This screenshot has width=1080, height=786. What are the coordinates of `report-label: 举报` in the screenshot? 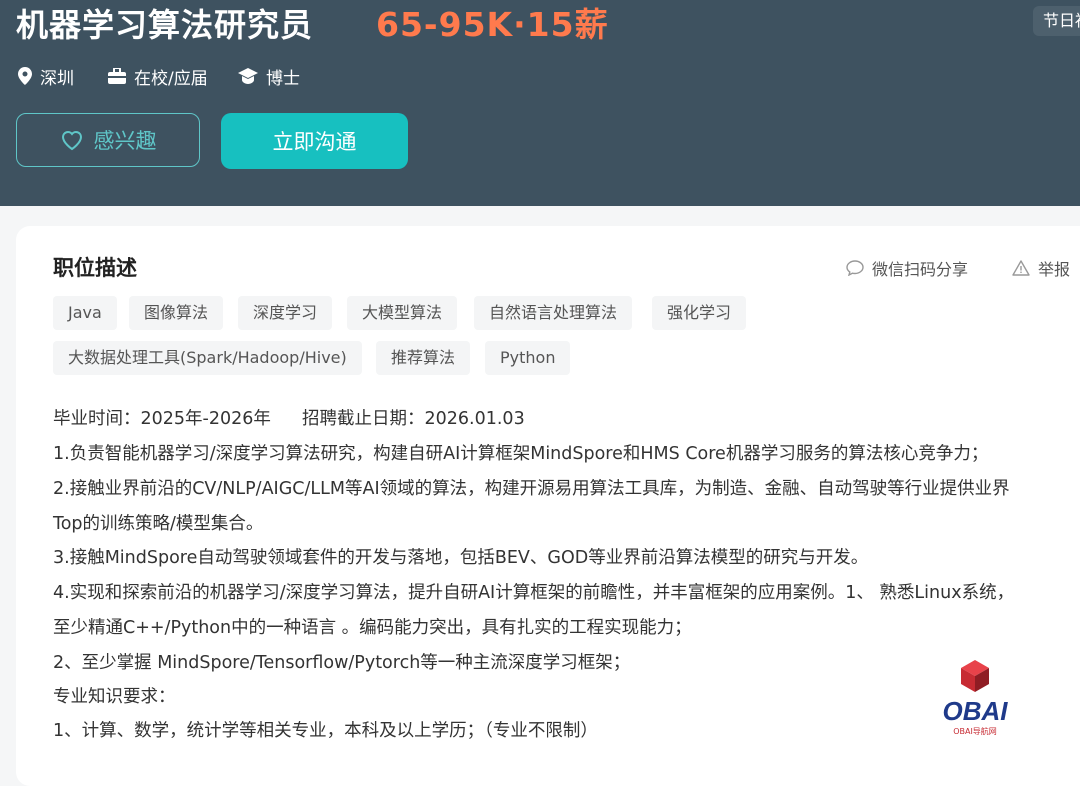 It's located at (1054, 269).